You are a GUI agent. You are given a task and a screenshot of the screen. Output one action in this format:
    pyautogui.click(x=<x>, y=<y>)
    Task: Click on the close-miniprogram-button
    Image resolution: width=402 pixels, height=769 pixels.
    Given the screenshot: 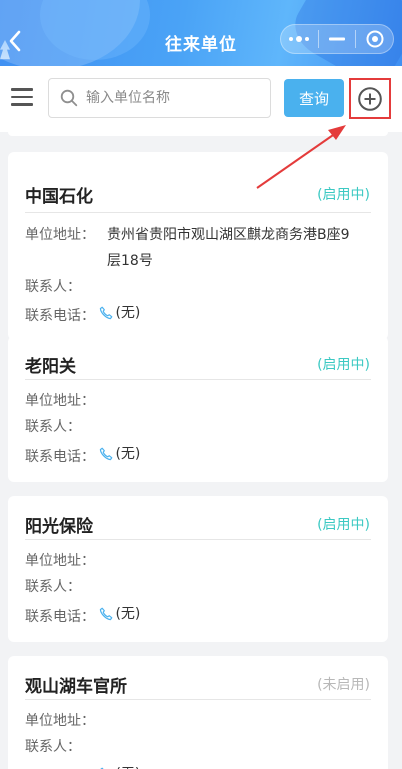 What is the action you would take?
    pyautogui.click(x=374, y=39)
    